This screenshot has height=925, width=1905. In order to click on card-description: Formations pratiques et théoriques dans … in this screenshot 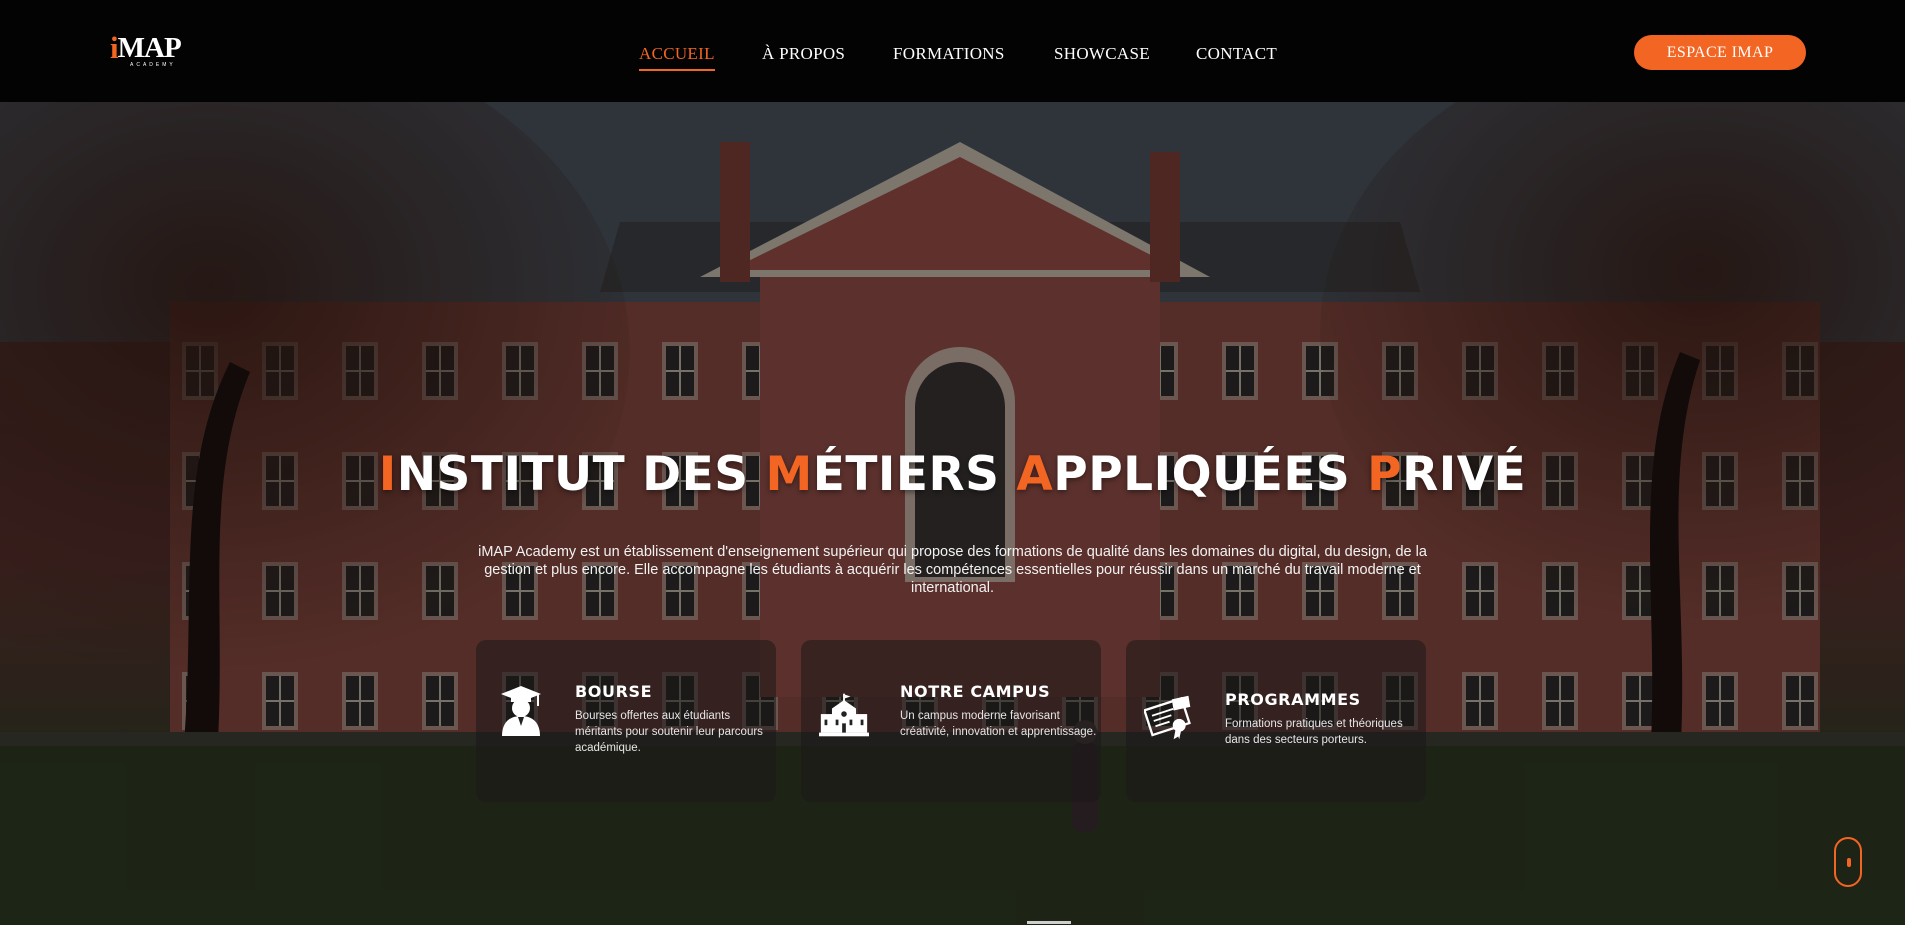, I will do `click(1314, 732)`.